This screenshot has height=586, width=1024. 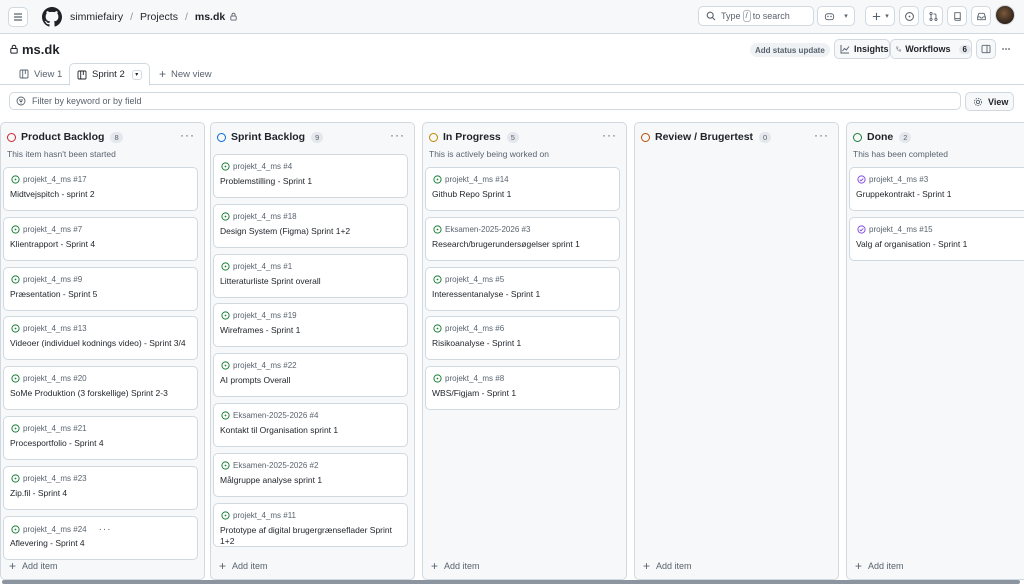 What do you see at coordinates (100, 238) in the screenshot?
I see `issue-card: projekt_4_ms #7 Klientrapport - Sprint 4` at bounding box center [100, 238].